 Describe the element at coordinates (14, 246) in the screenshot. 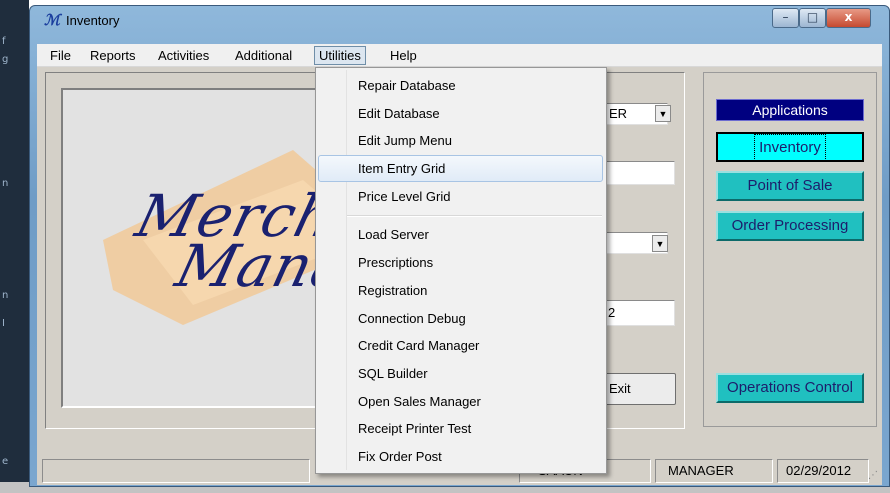

I see `desktop-background: f g n n I e` at that location.